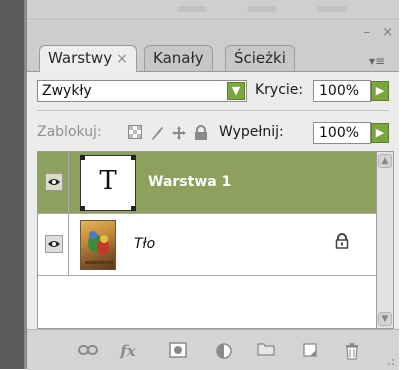 The width and height of the screenshot is (403, 370). What do you see at coordinates (366, 32) in the screenshot?
I see `minimize-button: –` at bounding box center [366, 32].